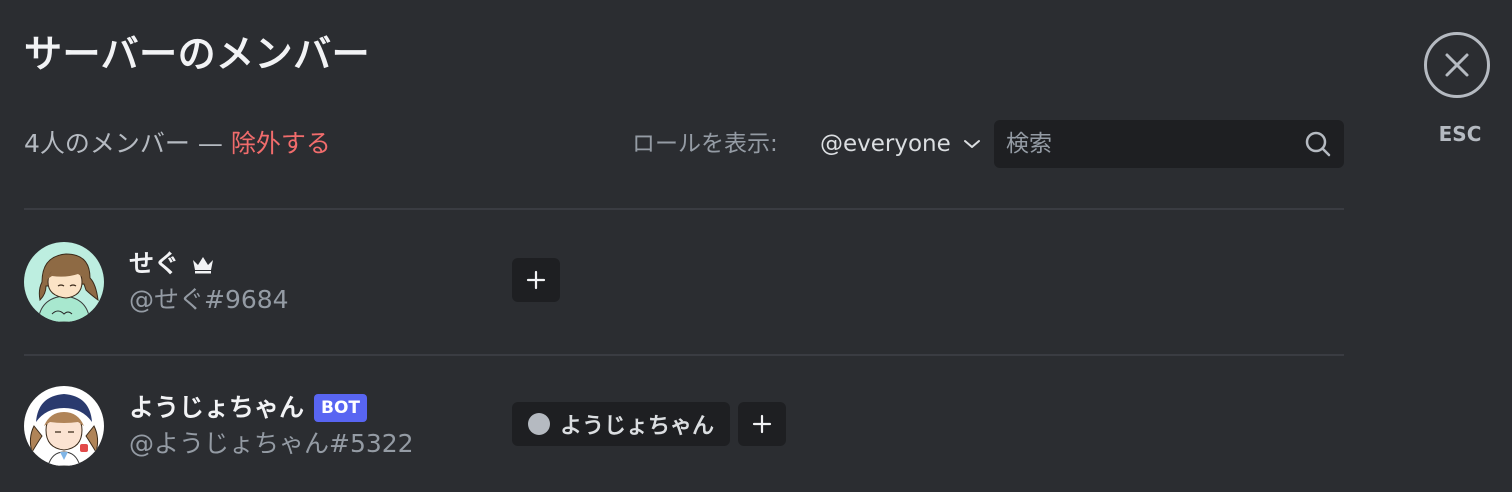  I want to click on chevron-down-icon, so click(972, 144).